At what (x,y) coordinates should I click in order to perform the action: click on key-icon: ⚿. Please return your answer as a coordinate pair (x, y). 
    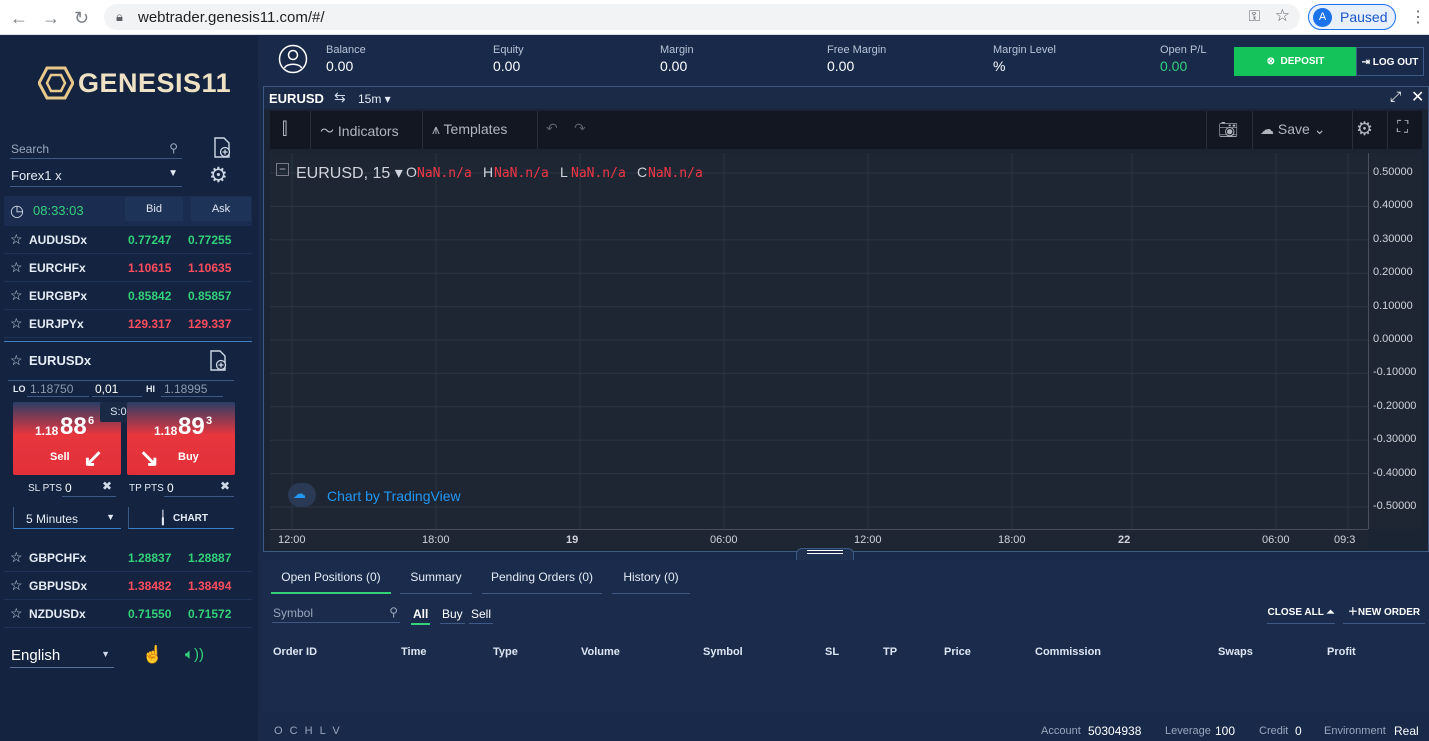
    Looking at the image, I should click on (1254, 16).